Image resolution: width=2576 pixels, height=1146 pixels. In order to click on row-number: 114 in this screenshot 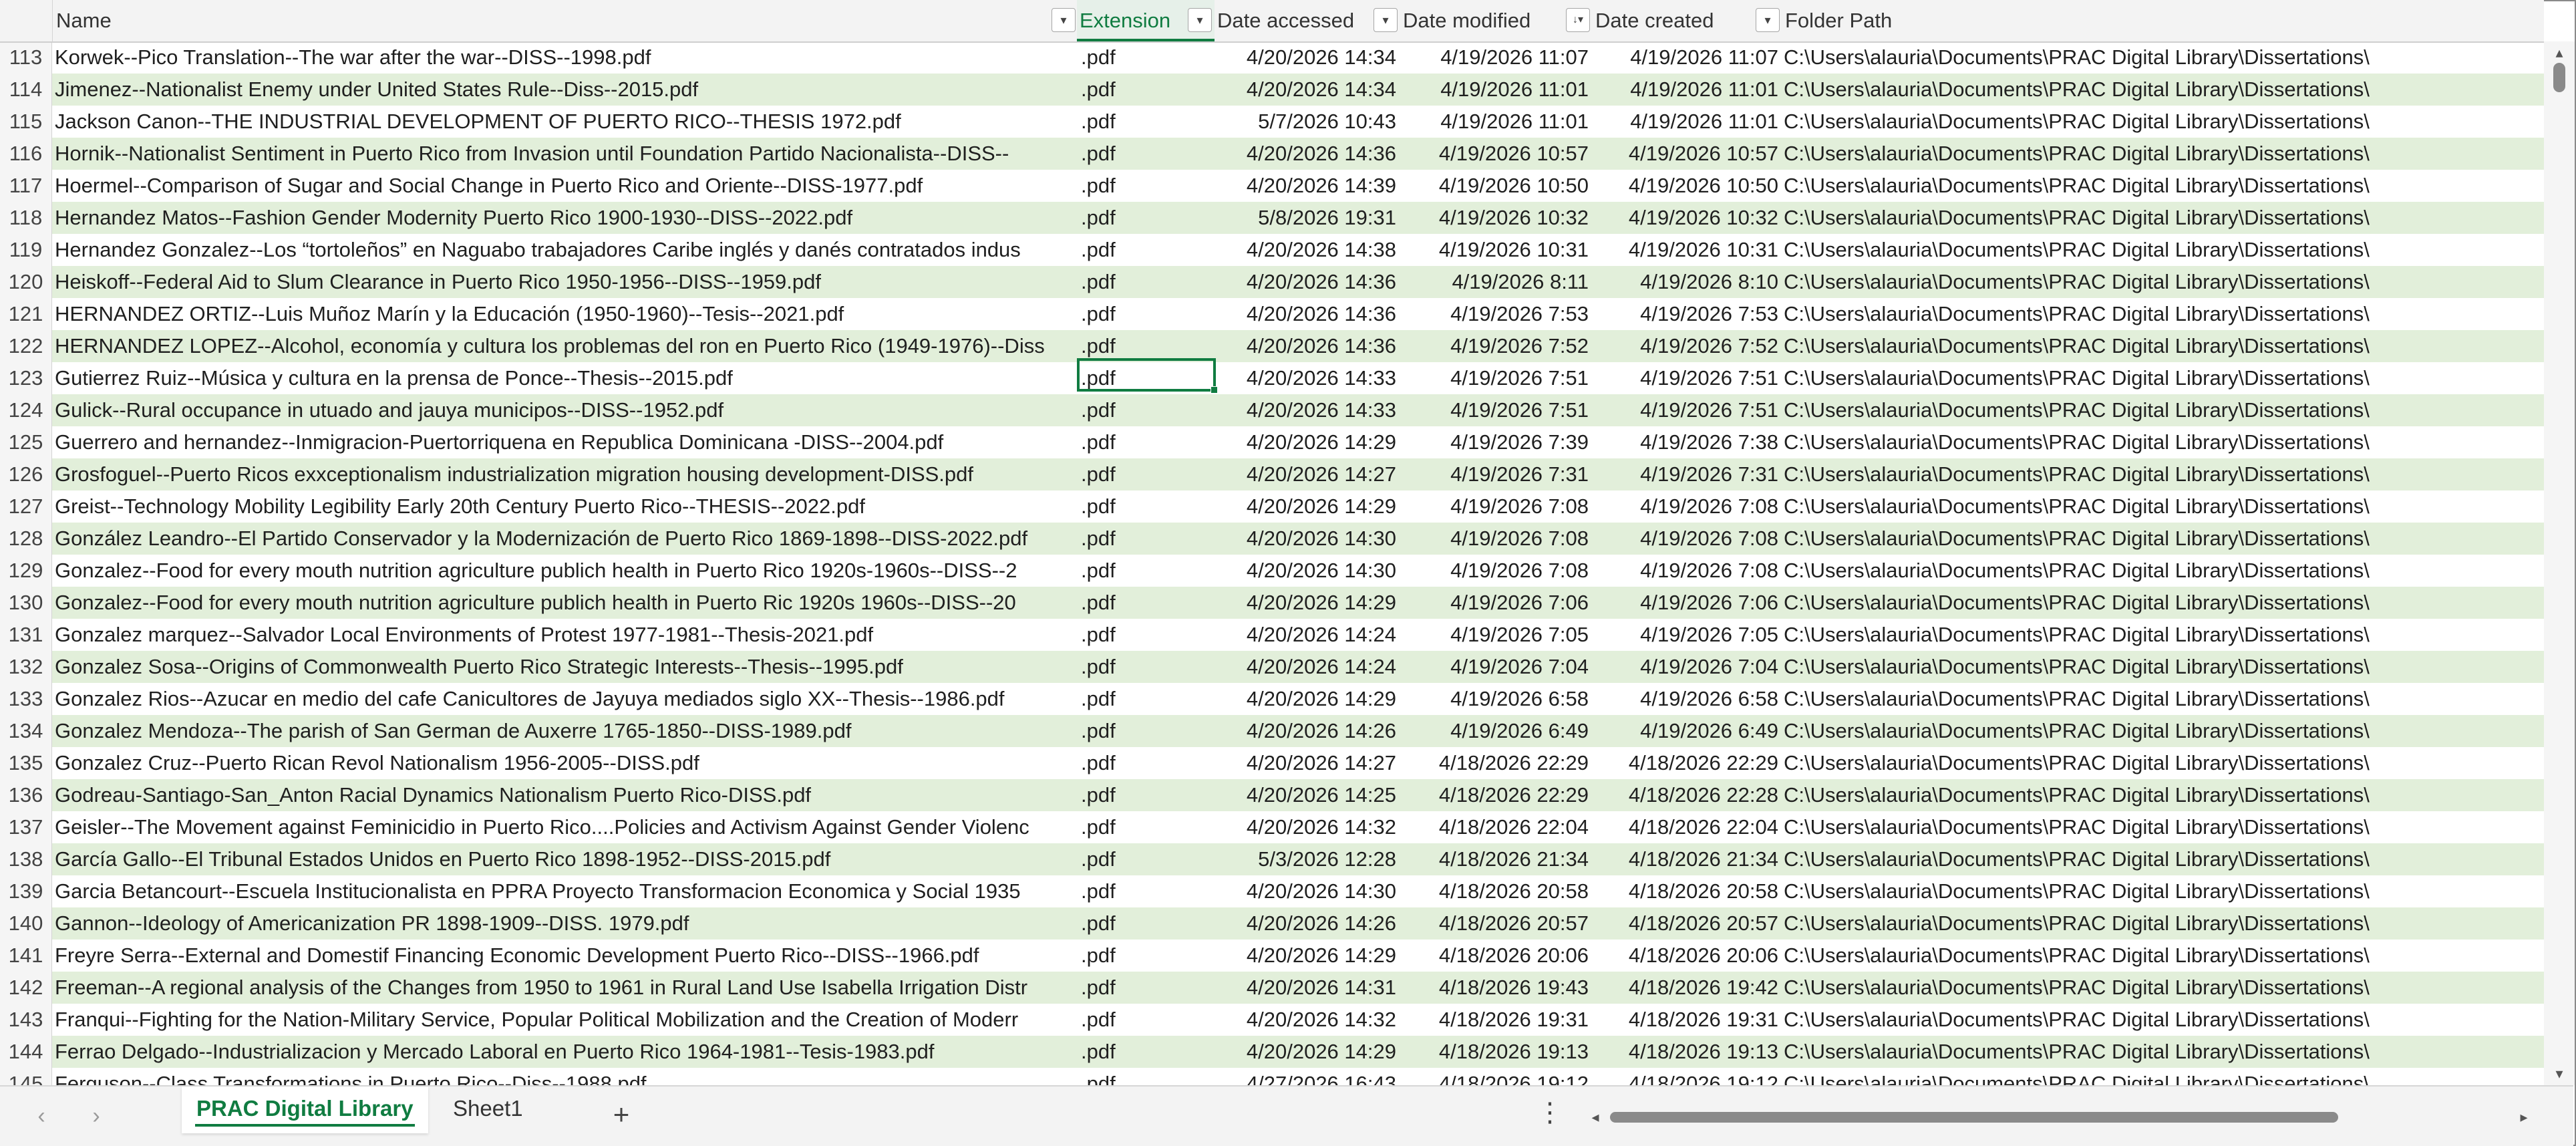, I will do `click(26, 90)`.